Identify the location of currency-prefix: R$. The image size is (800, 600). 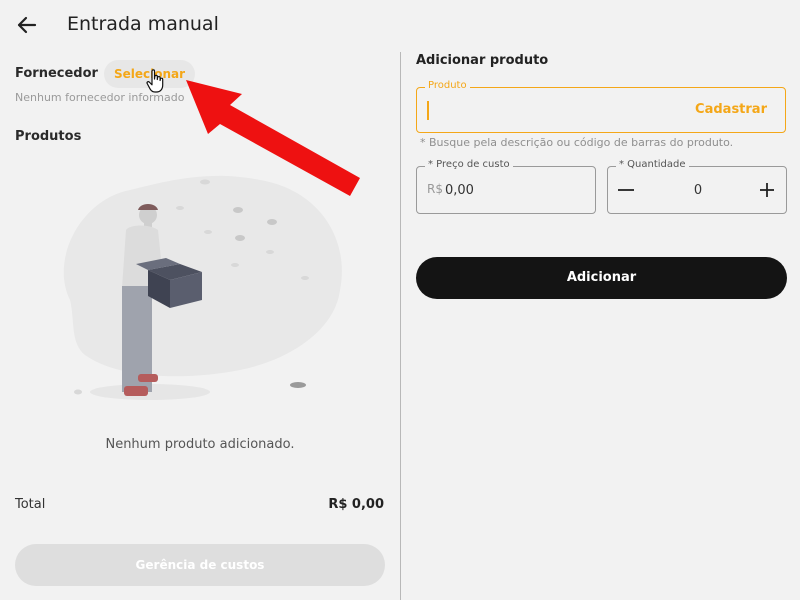
(435, 189).